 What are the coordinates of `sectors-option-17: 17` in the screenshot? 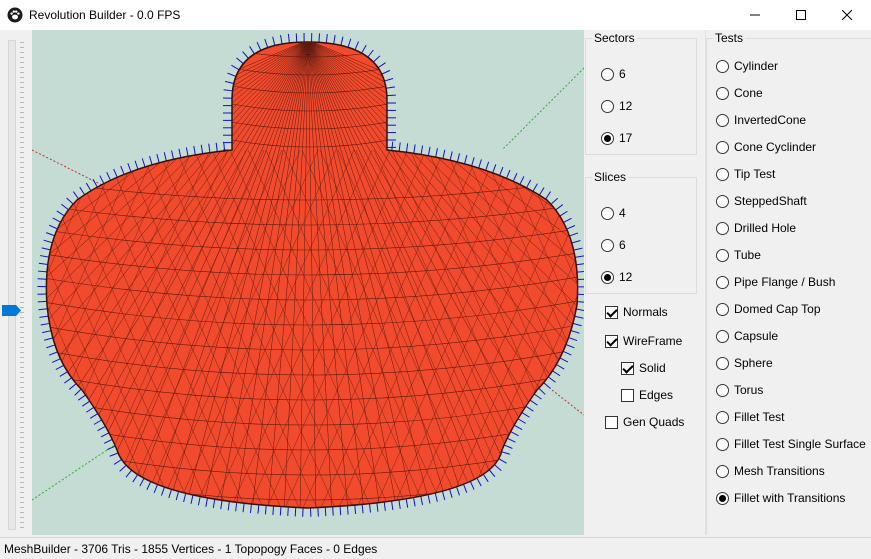 It's located at (616, 138).